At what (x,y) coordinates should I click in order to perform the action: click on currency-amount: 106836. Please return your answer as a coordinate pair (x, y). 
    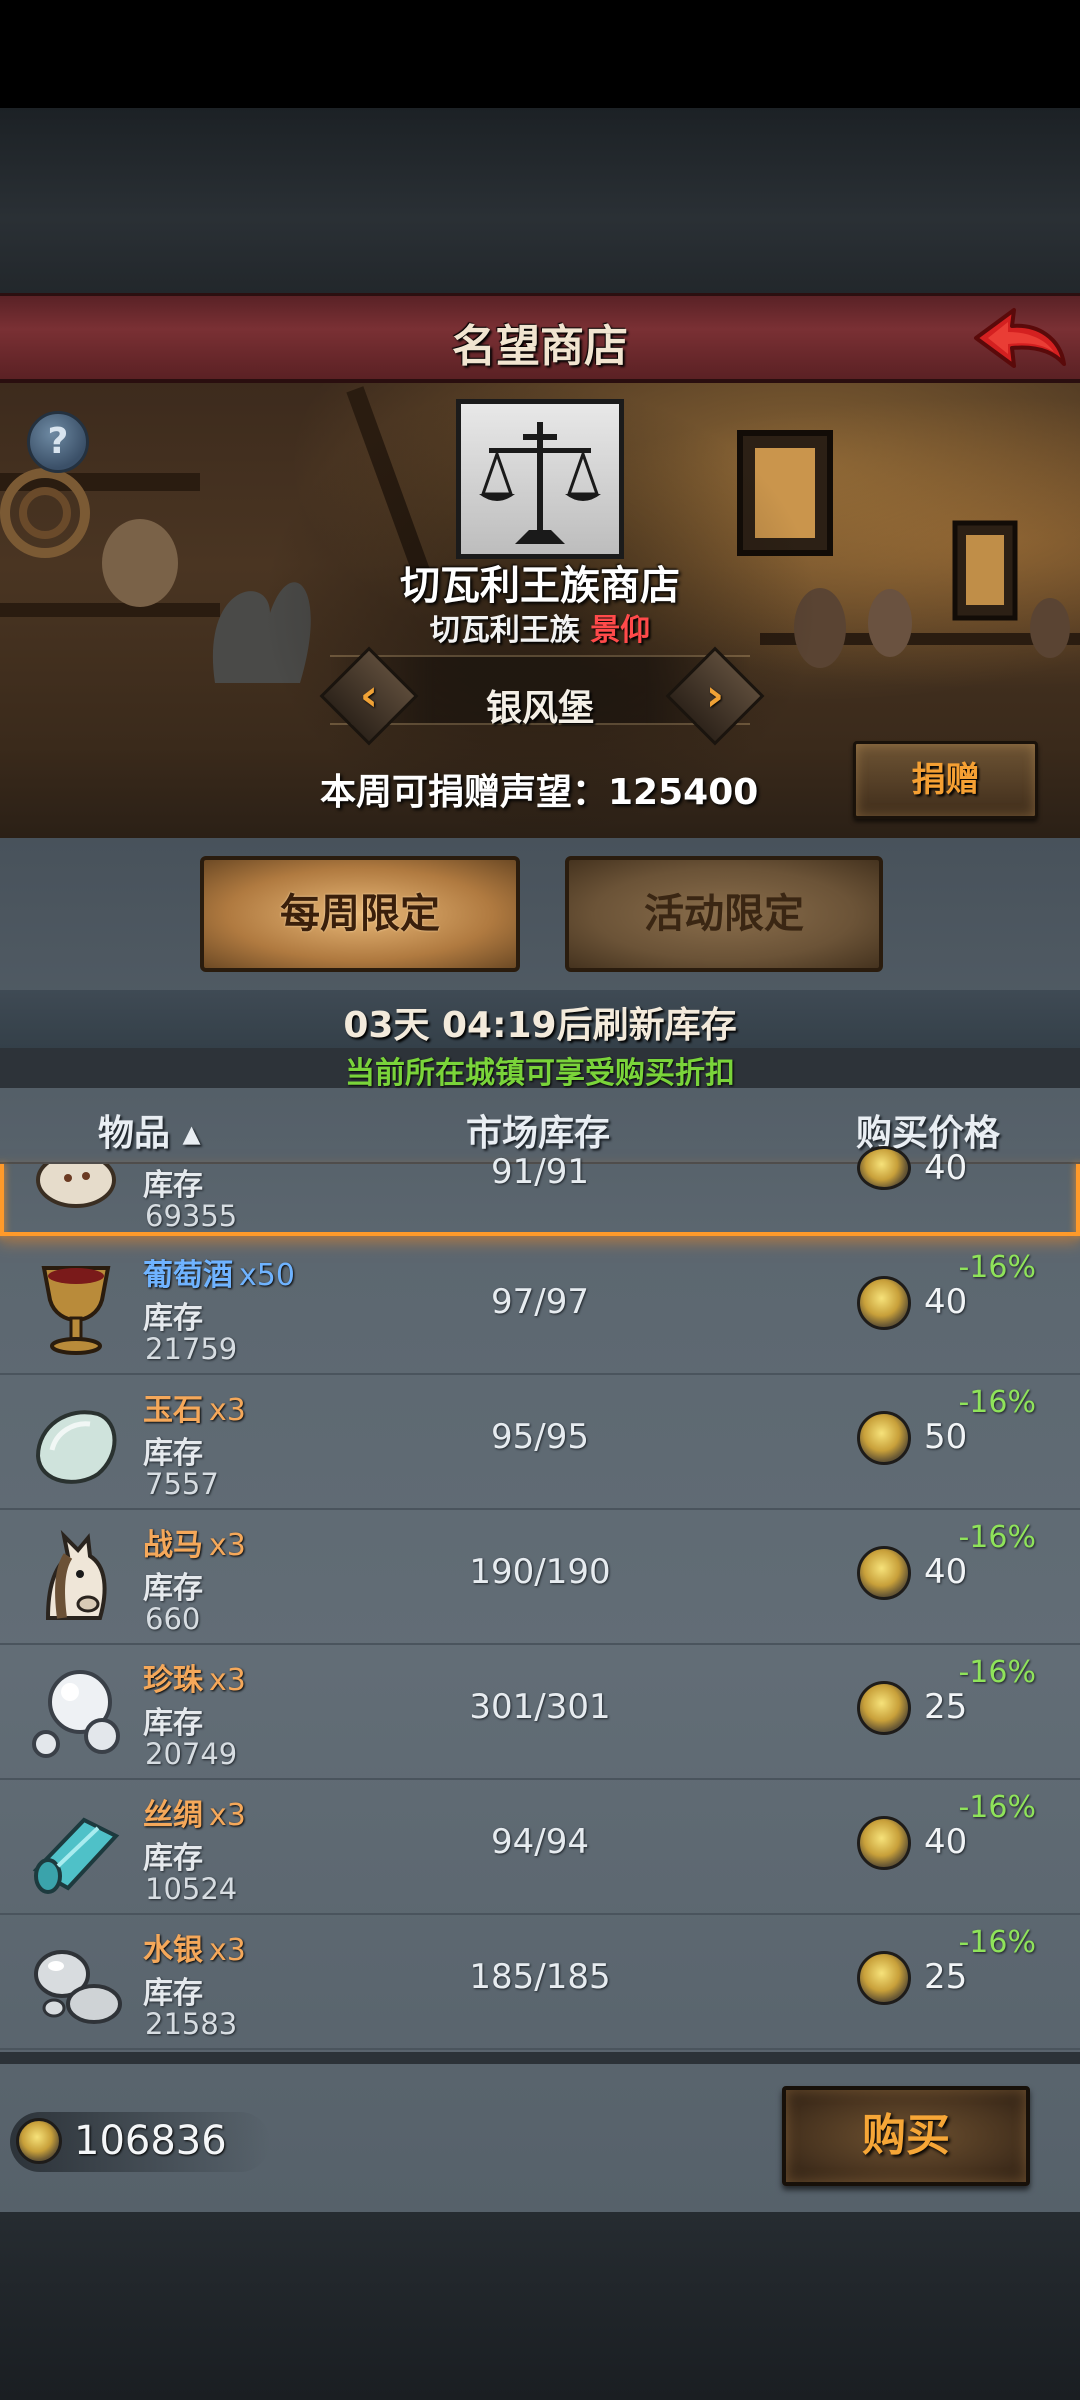
    Looking at the image, I should click on (150, 2141).